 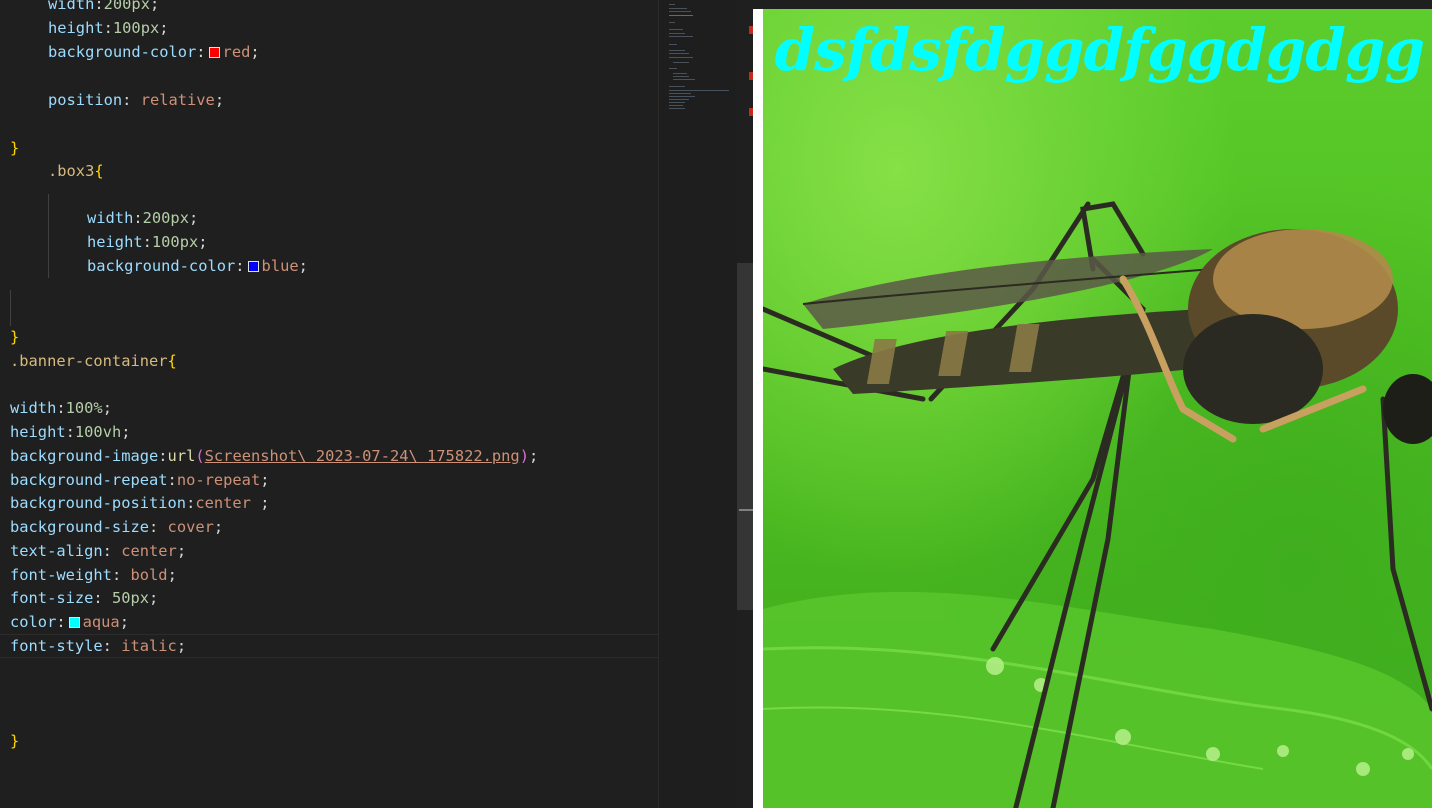 What do you see at coordinates (98, 432) in the screenshot?
I see `css-value: 100vh` at bounding box center [98, 432].